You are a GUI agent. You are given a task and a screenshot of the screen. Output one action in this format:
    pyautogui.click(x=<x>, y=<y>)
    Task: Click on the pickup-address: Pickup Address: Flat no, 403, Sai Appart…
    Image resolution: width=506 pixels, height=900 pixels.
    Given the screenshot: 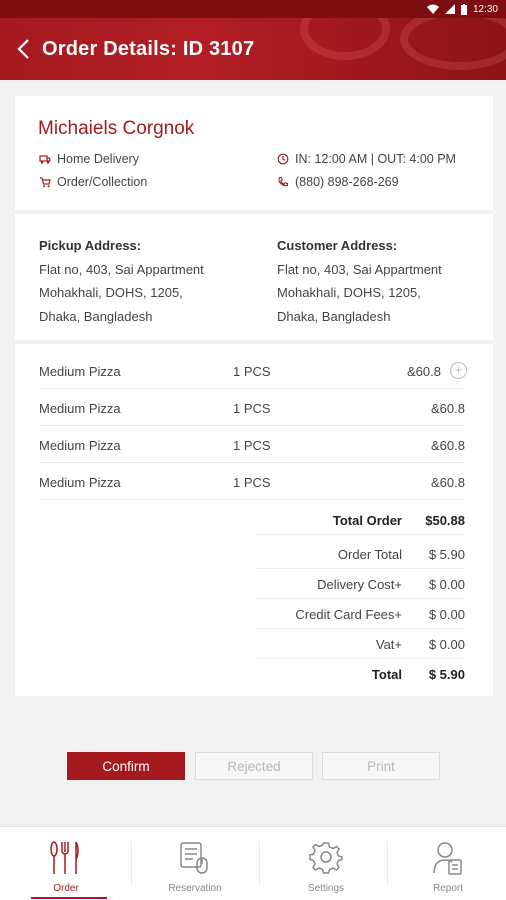 What is the action you would take?
    pyautogui.click(x=144, y=281)
    